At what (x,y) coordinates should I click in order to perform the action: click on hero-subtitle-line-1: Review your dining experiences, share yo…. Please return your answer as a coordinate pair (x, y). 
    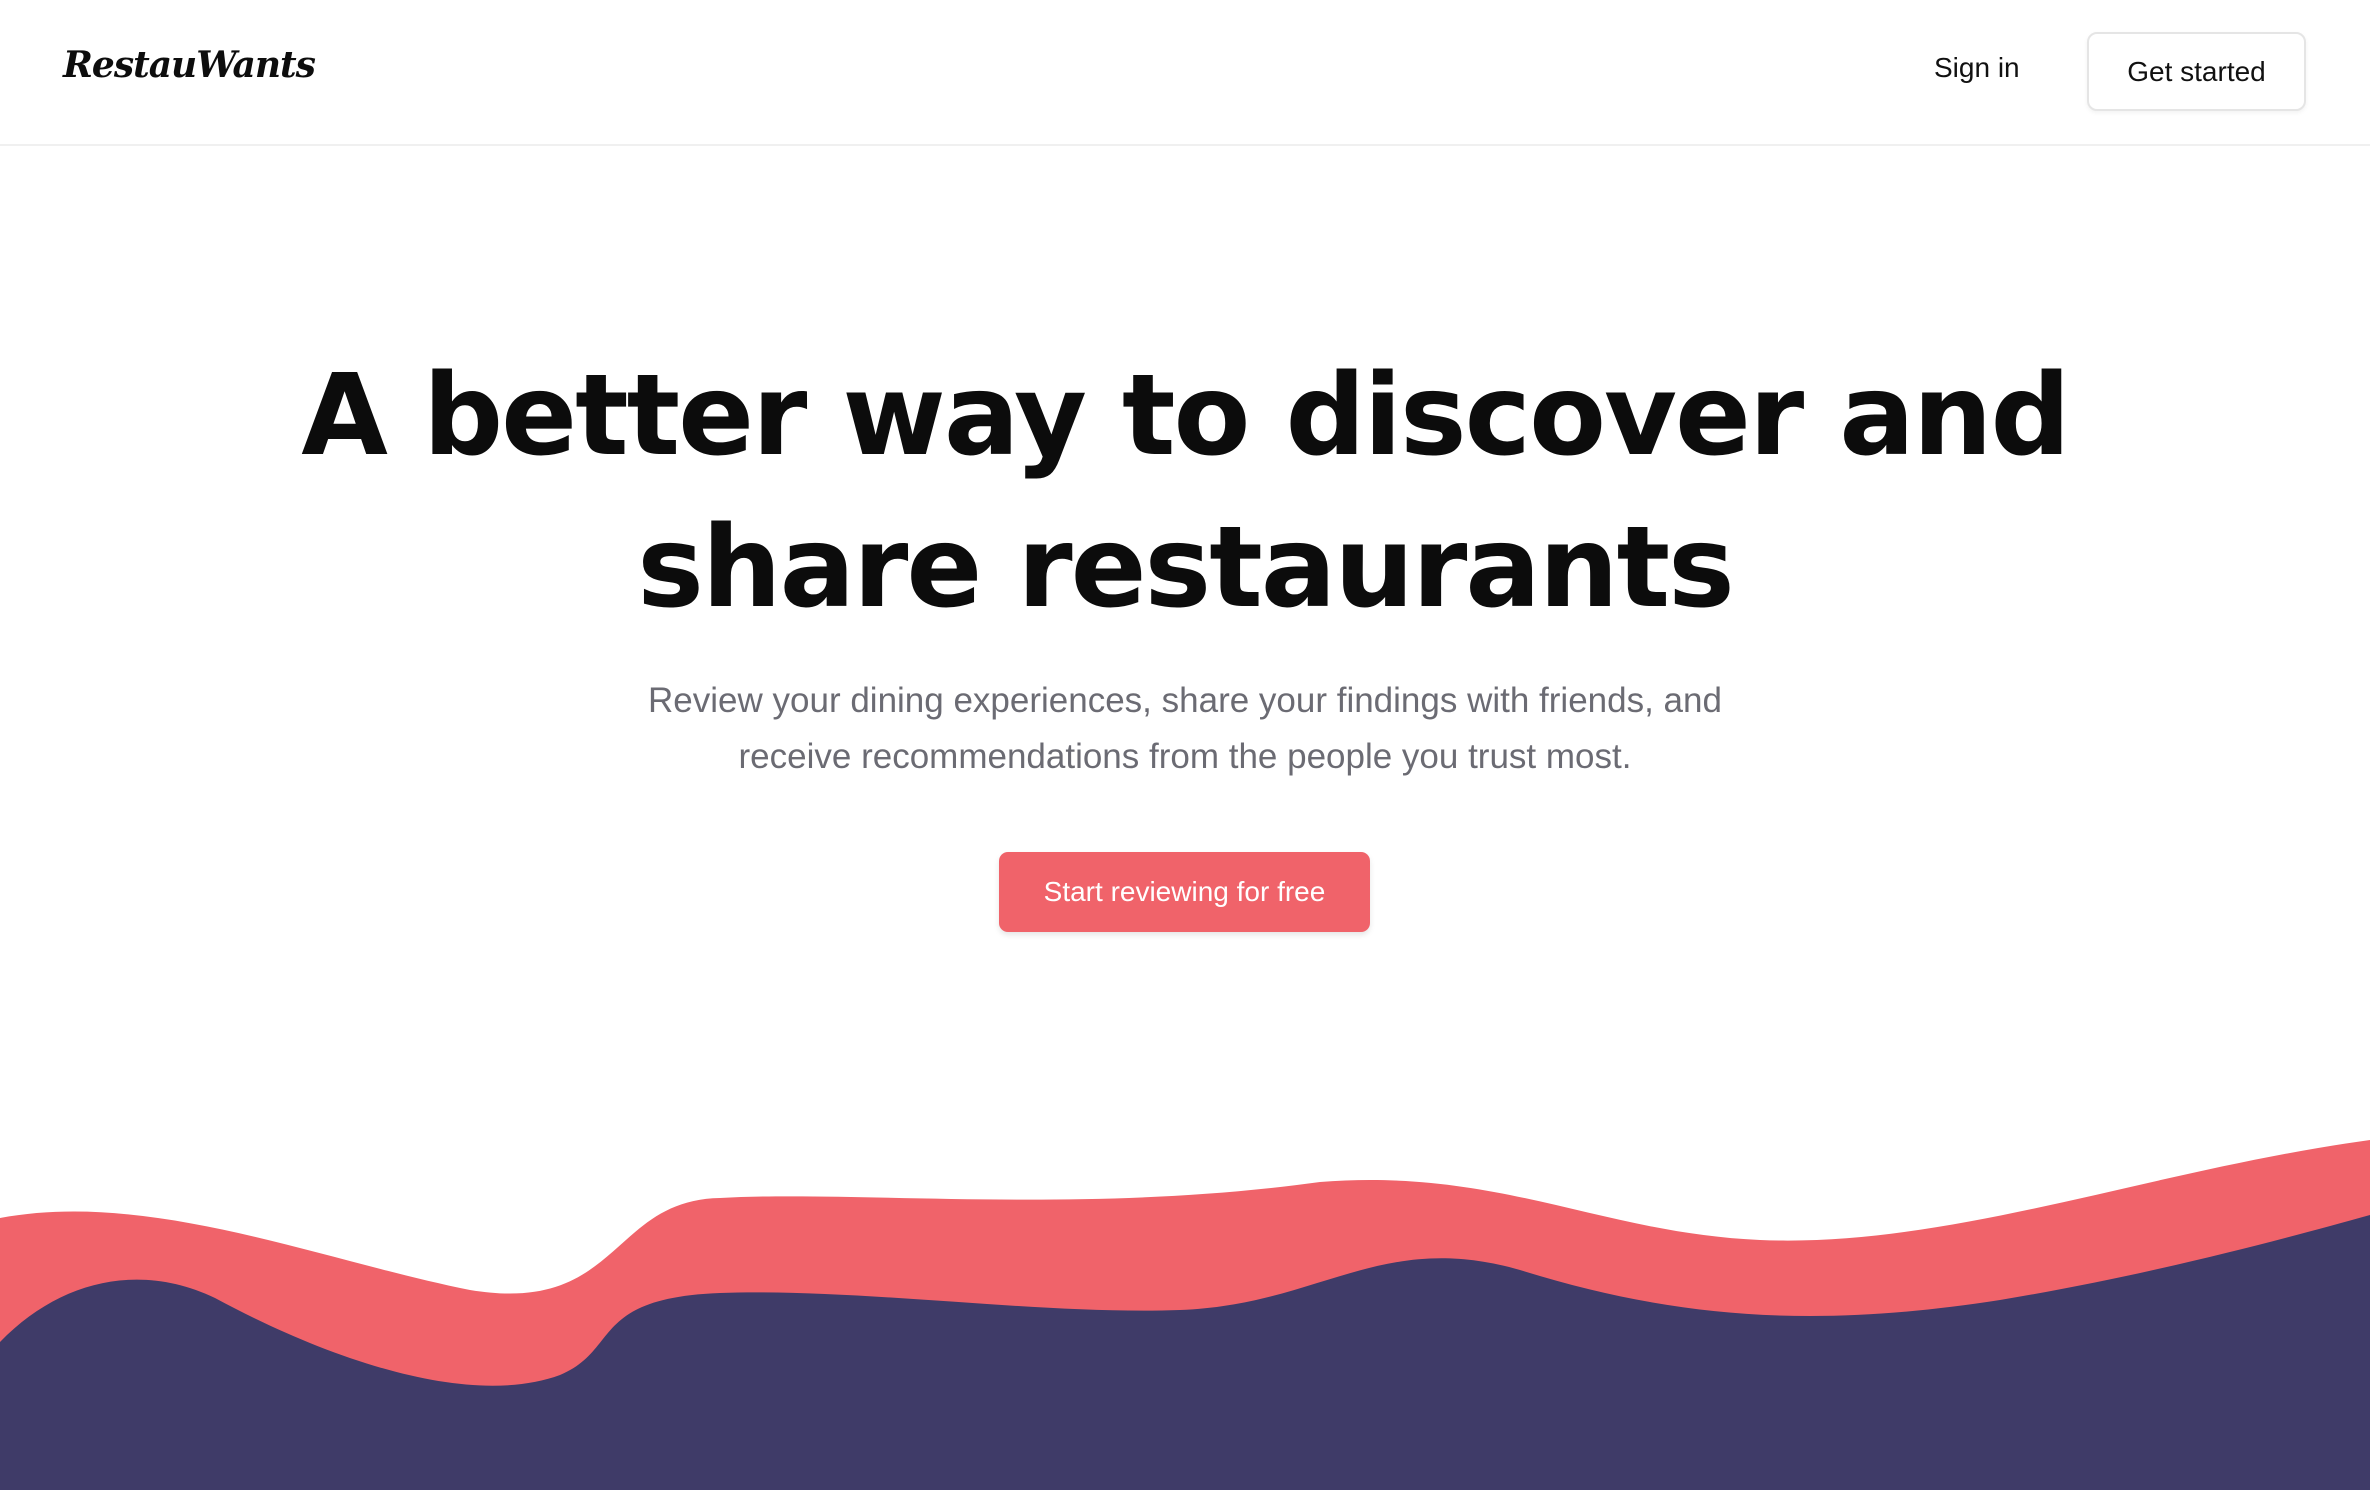
    Looking at the image, I should click on (1185, 700).